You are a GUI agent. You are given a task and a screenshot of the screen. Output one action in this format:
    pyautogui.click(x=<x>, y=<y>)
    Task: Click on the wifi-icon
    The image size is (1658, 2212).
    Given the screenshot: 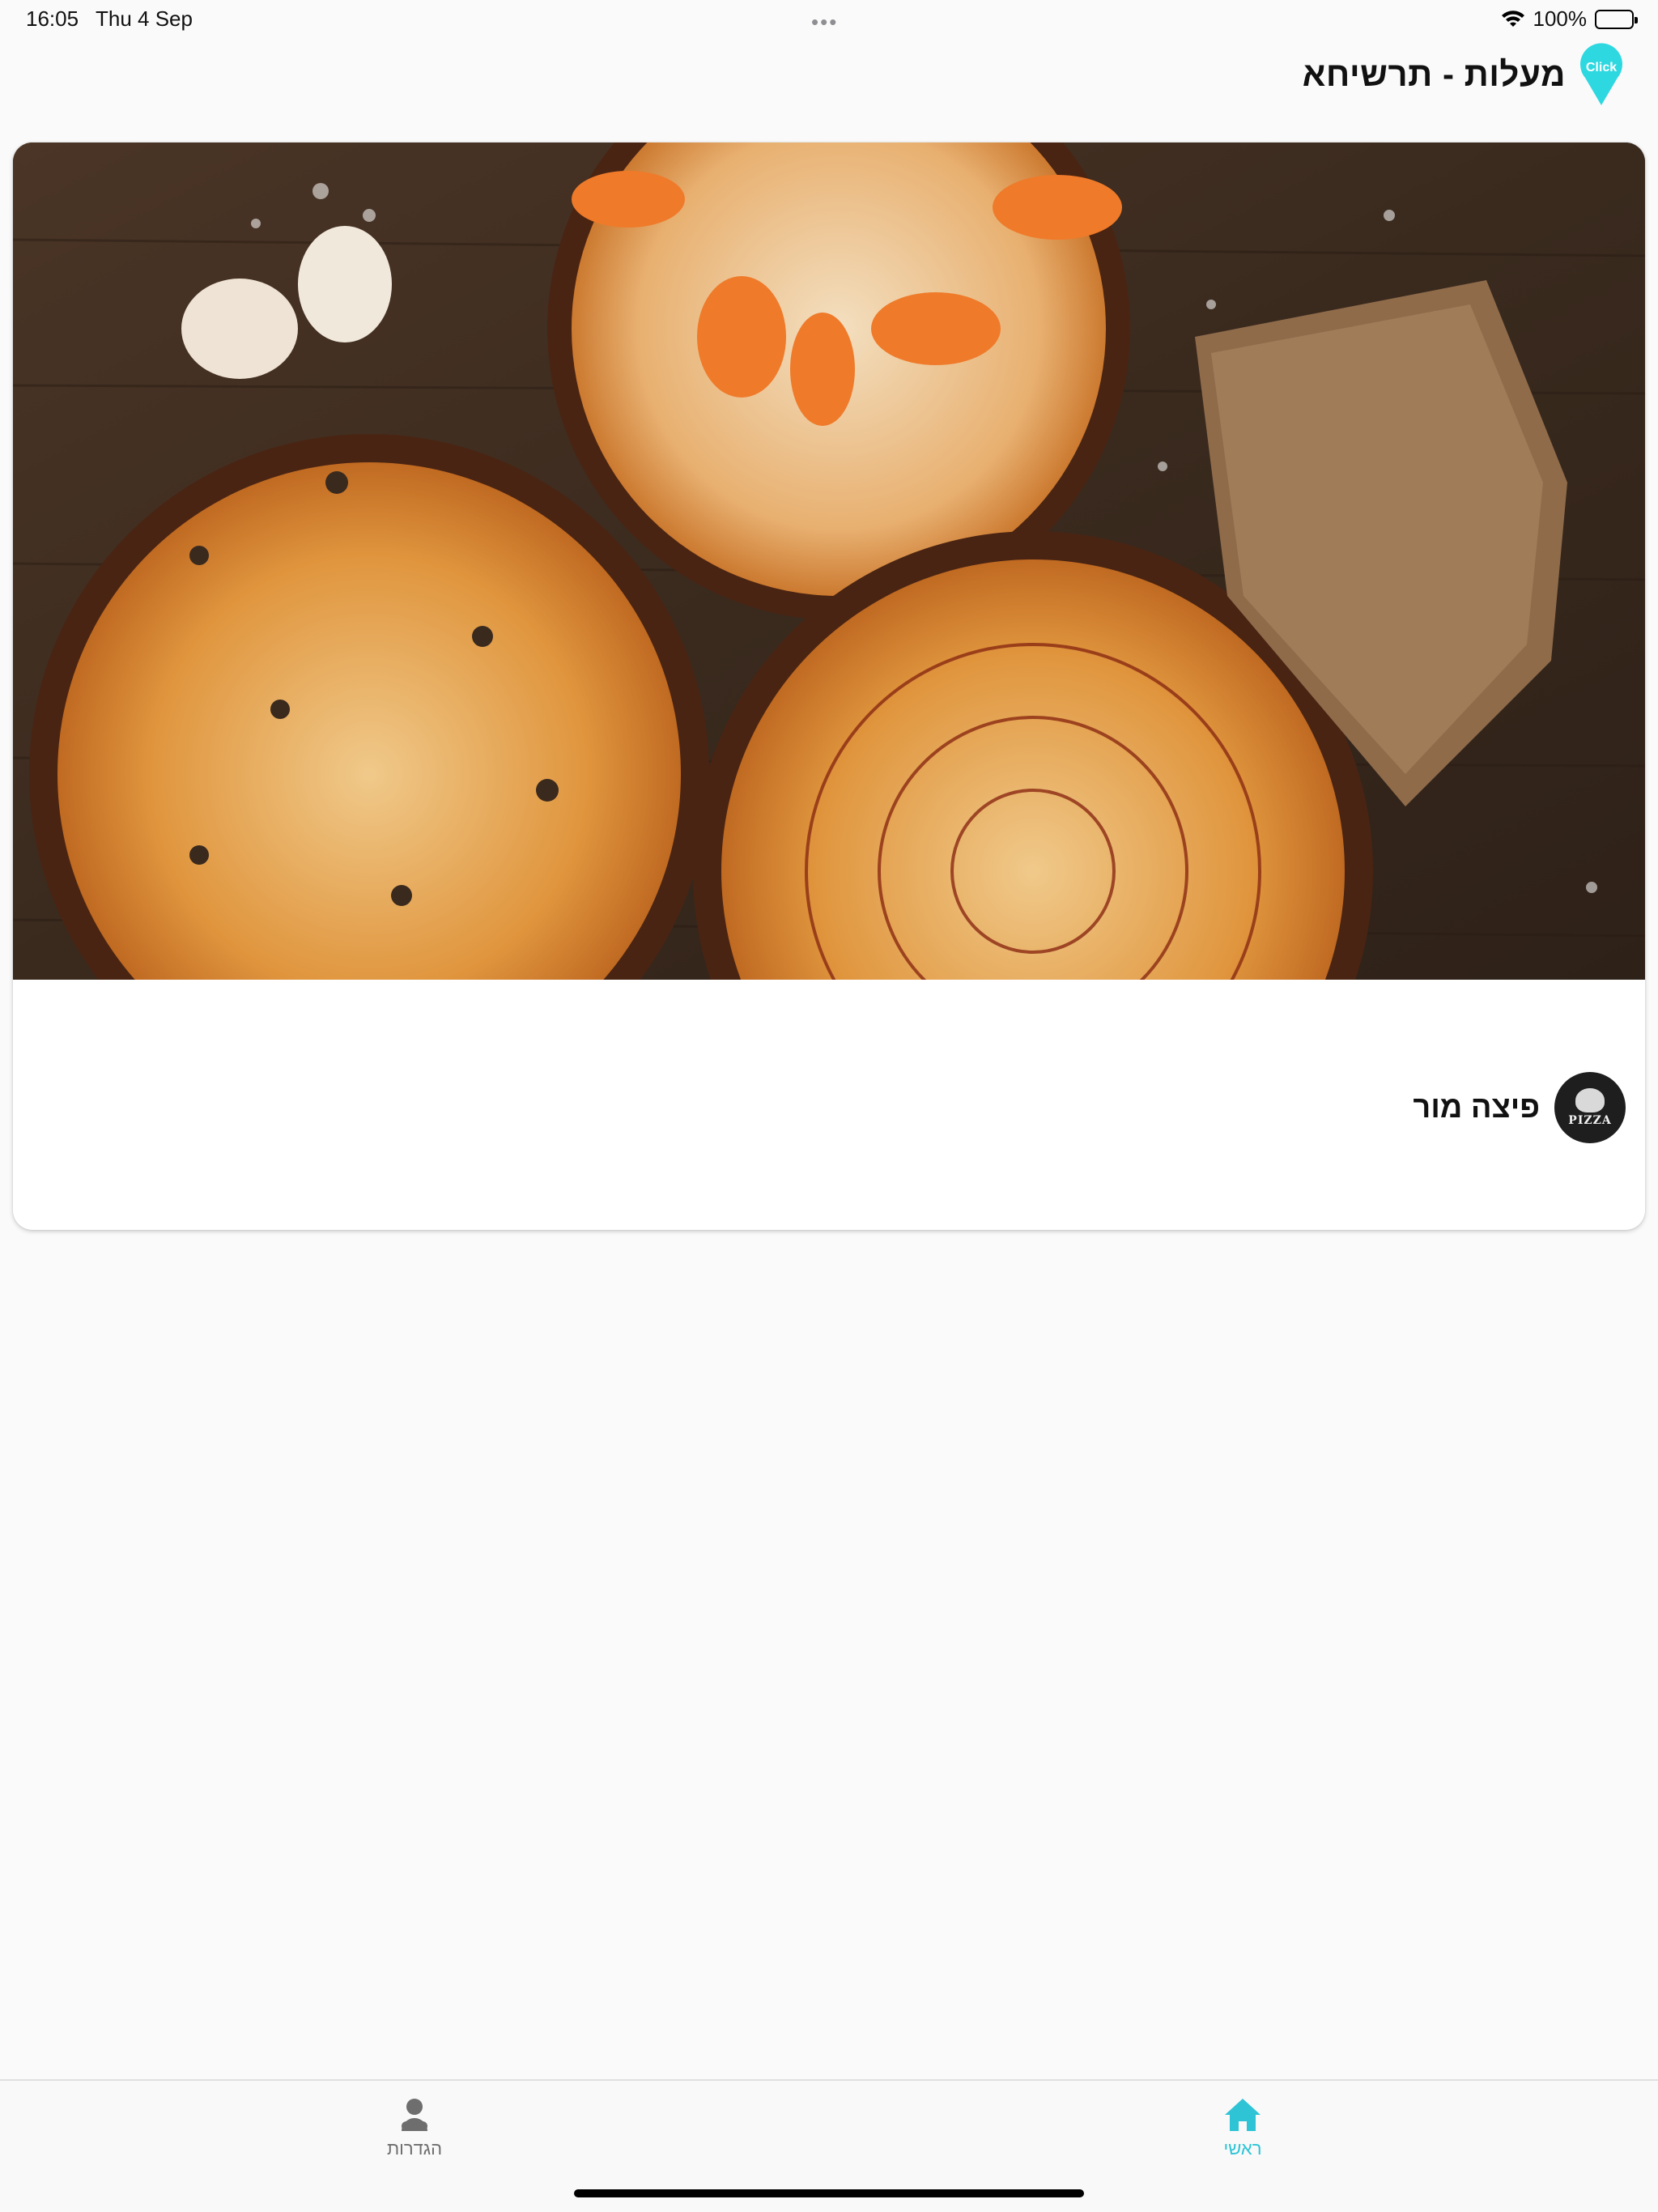 What is the action you would take?
    pyautogui.click(x=1513, y=19)
    